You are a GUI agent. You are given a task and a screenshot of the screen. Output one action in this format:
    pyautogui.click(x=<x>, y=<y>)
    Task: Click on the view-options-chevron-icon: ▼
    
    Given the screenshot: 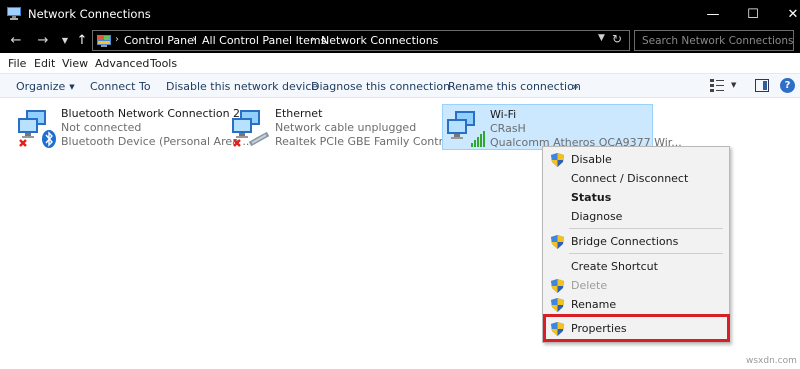 What is the action you would take?
    pyautogui.click(x=733, y=85)
    